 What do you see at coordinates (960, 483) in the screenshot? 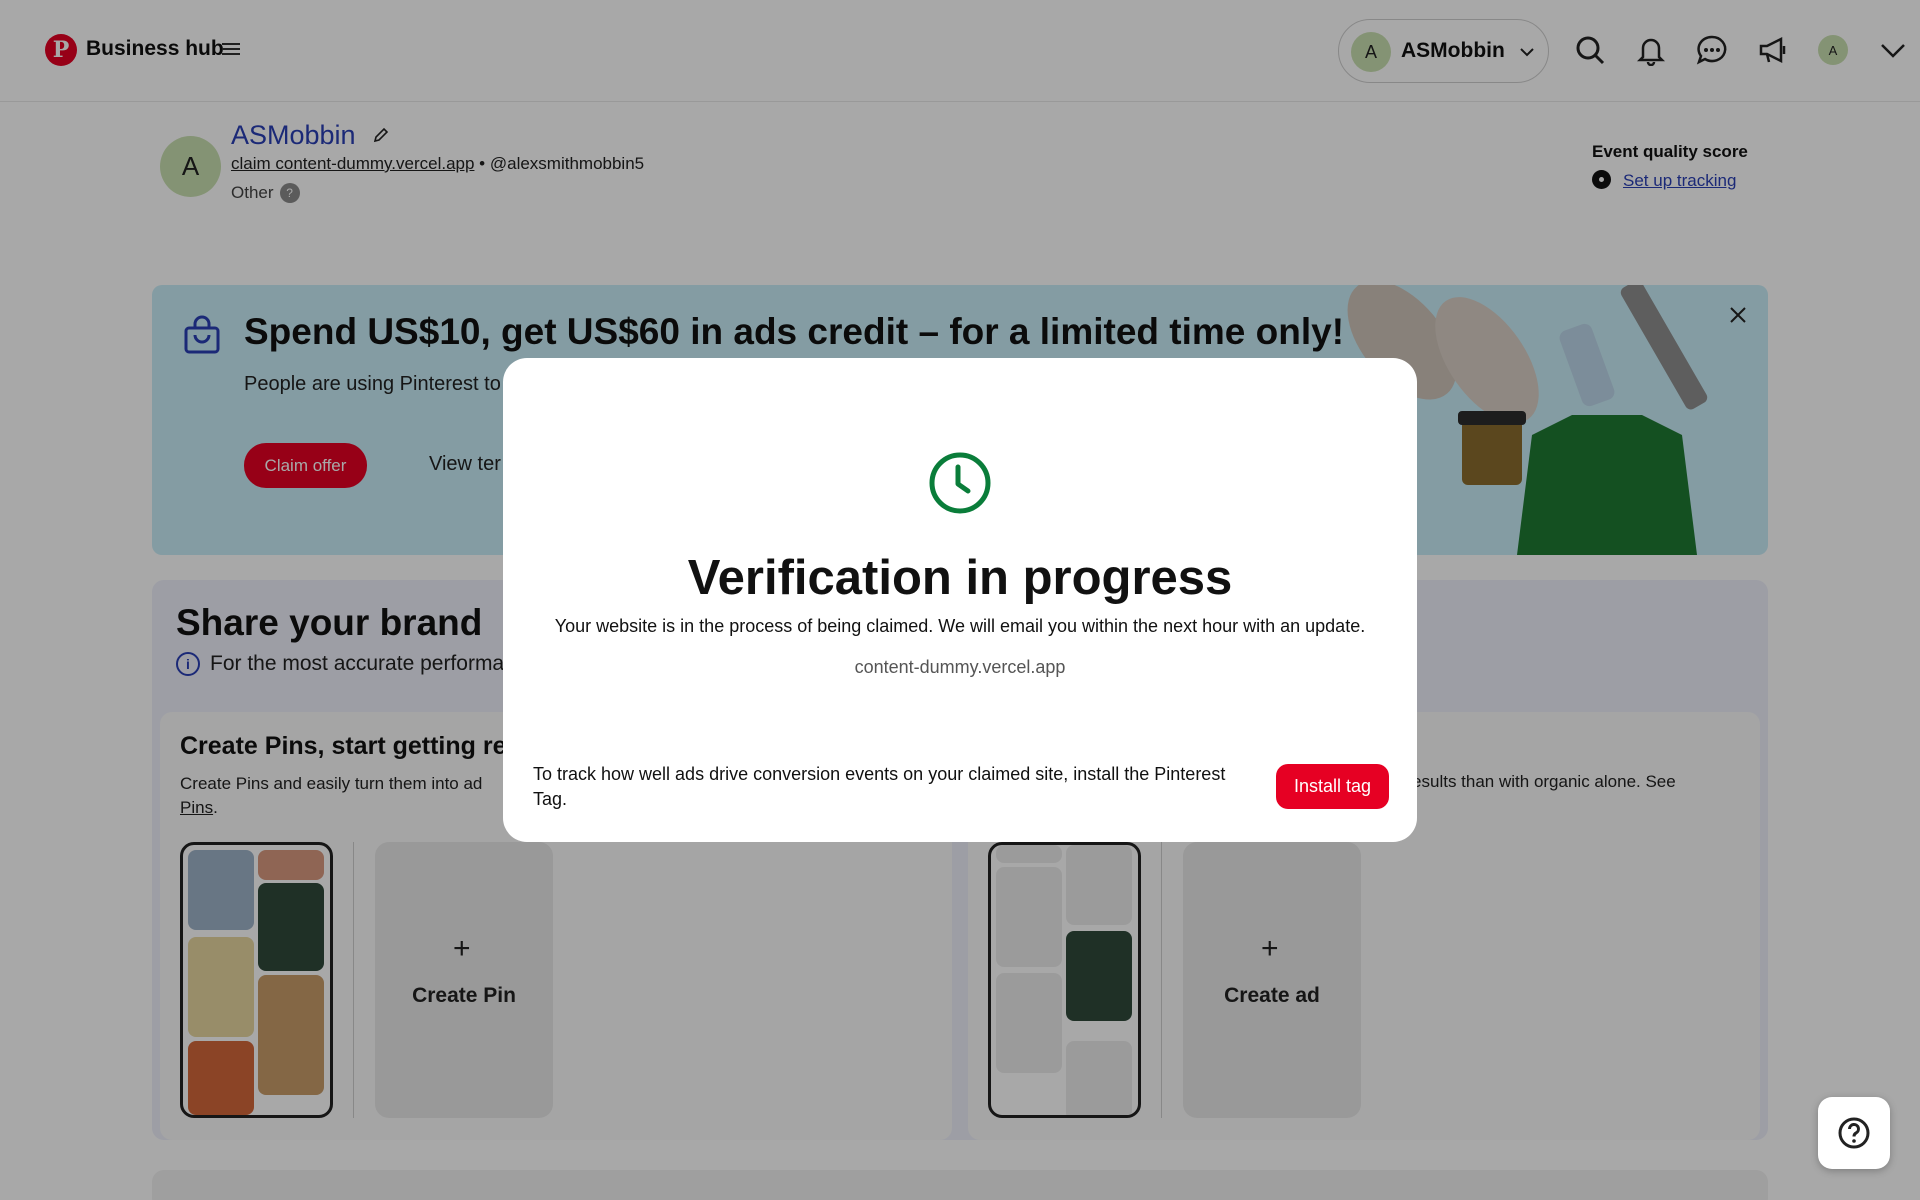
I see `clock-icon` at bounding box center [960, 483].